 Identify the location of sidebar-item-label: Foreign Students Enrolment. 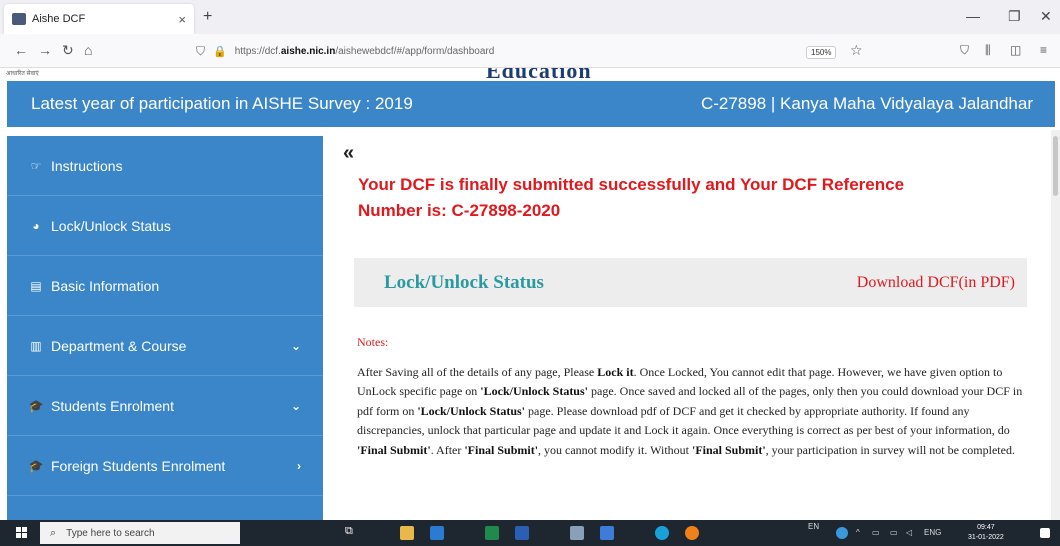
(138, 465).